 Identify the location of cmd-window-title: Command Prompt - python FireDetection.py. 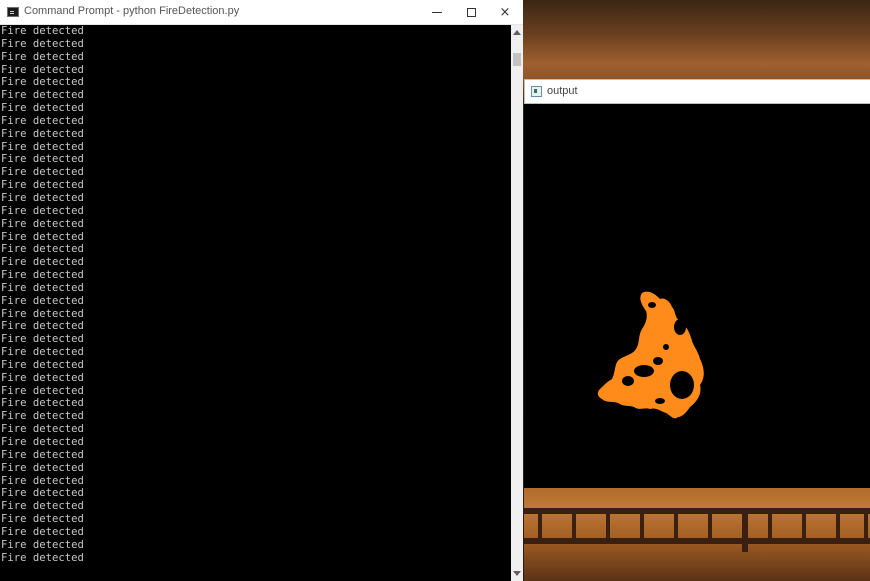
(132, 11).